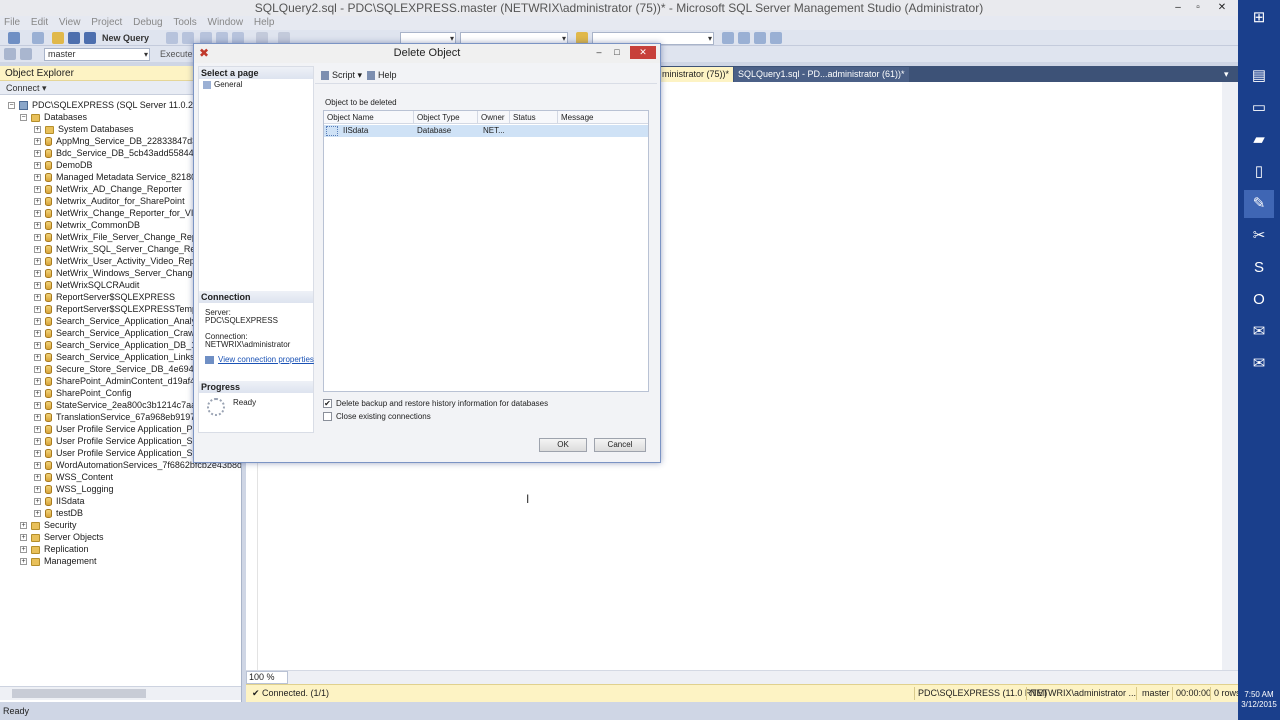 The height and width of the screenshot is (720, 1280). What do you see at coordinates (599, 52) in the screenshot?
I see `dialog-minimize-button: –` at bounding box center [599, 52].